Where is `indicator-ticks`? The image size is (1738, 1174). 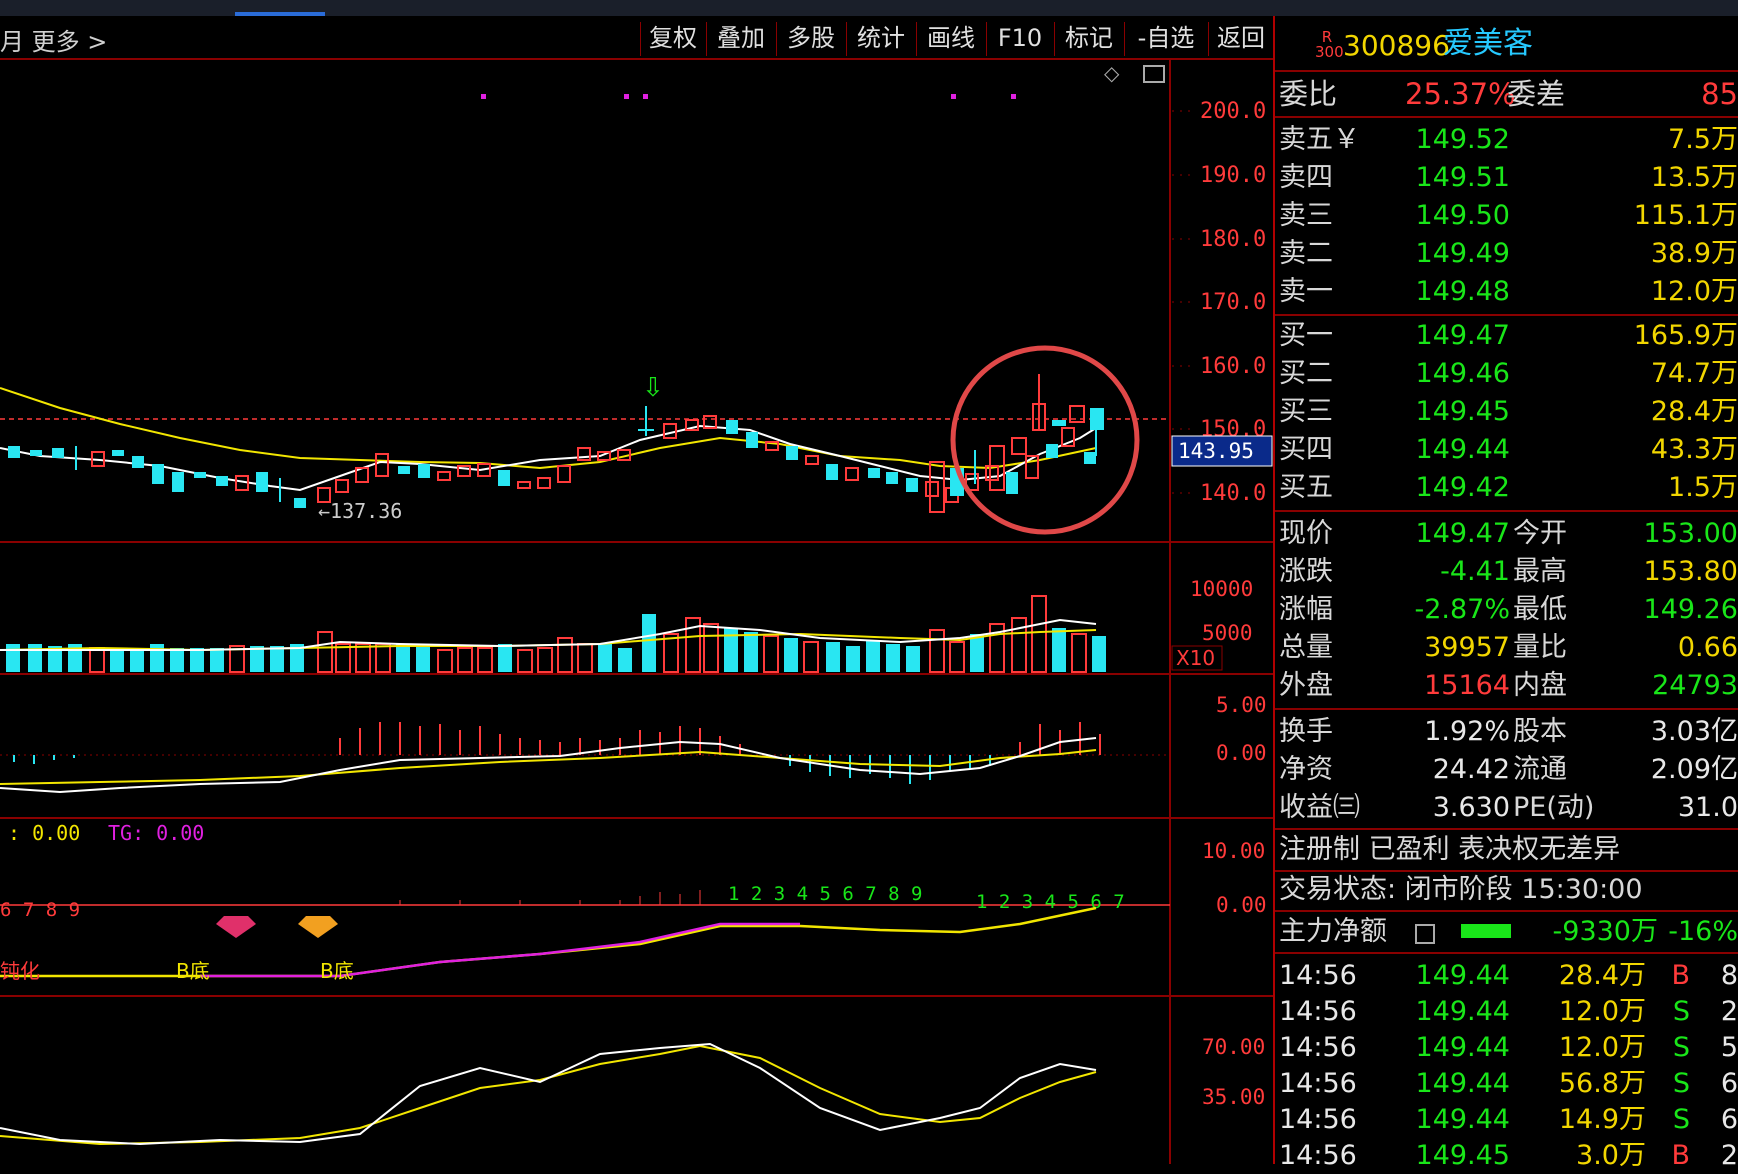 indicator-ticks is located at coordinates (550, 897).